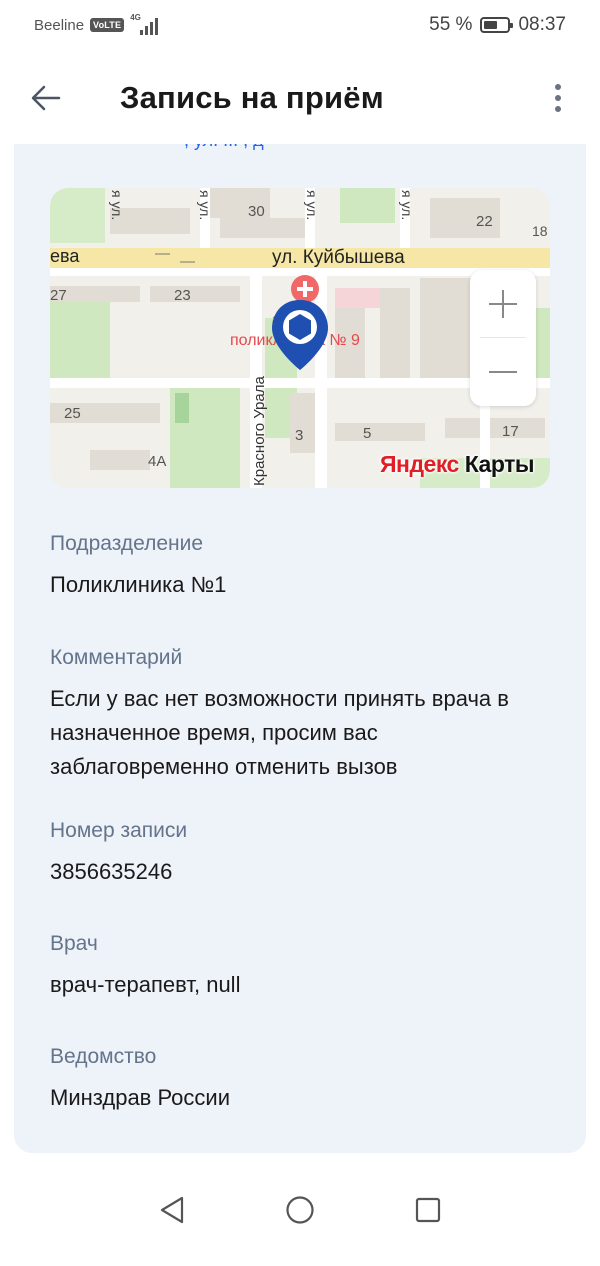  I want to click on square-recents-icon, so click(428, 1210).